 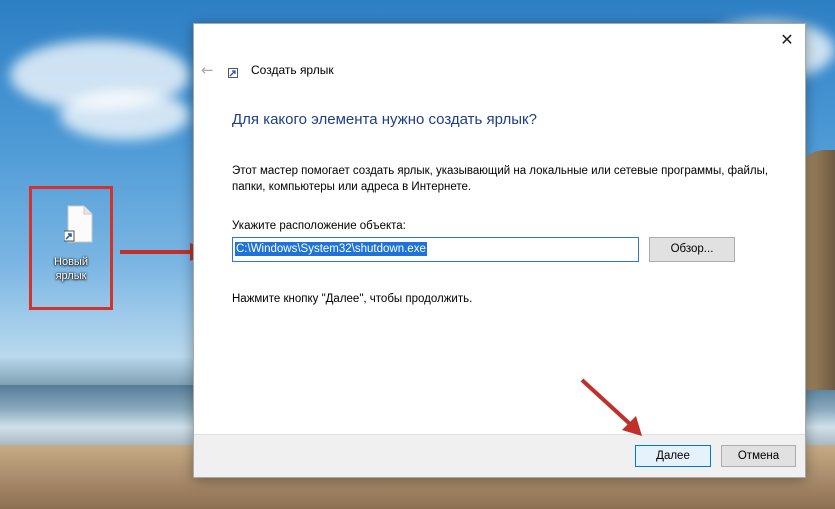 What do you see at coordinates (125, 115) in the screenshot?
I see `cloud` at bounding box center [125, 115].